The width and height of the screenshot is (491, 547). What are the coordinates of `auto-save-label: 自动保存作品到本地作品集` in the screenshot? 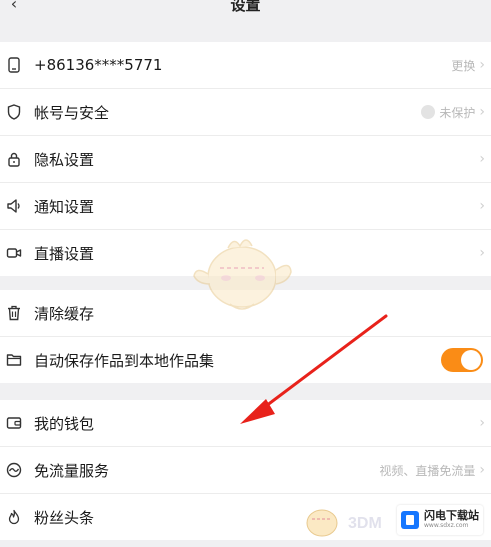 It's located at (124, 360).